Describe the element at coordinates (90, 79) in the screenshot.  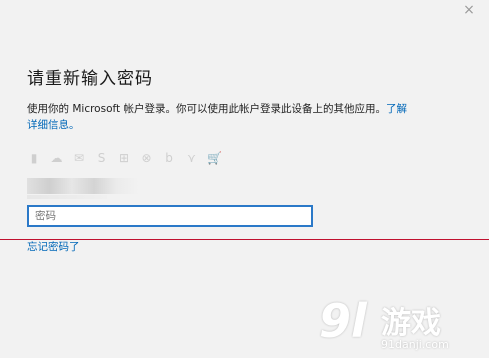
I see `page-title: 请重新输入密码` at that location.